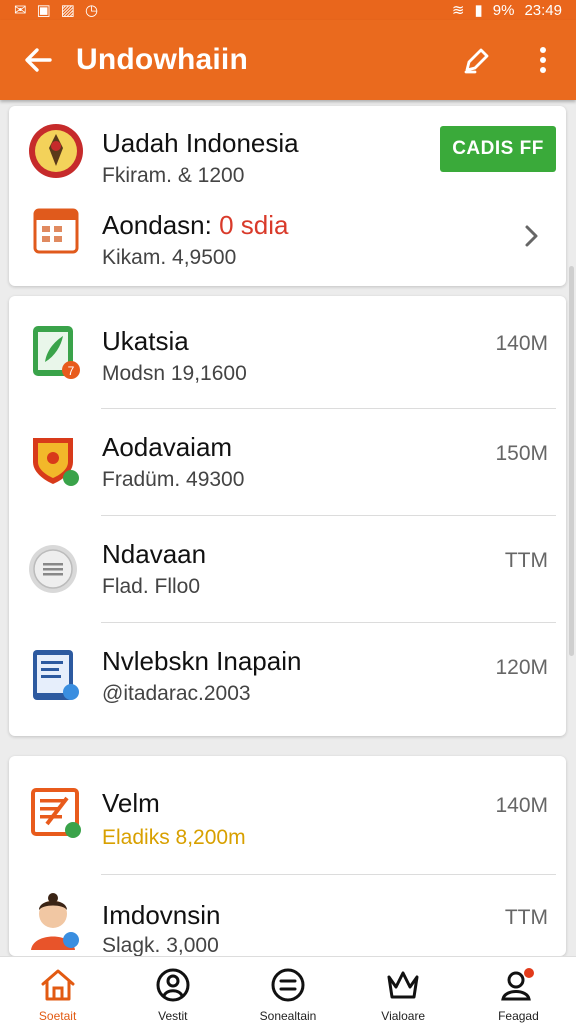 The image size is (576, 1024). Describe the element at coordinates (200, 143) in the screenshot. I see `app-name: Uadah Indonesia` at that location.